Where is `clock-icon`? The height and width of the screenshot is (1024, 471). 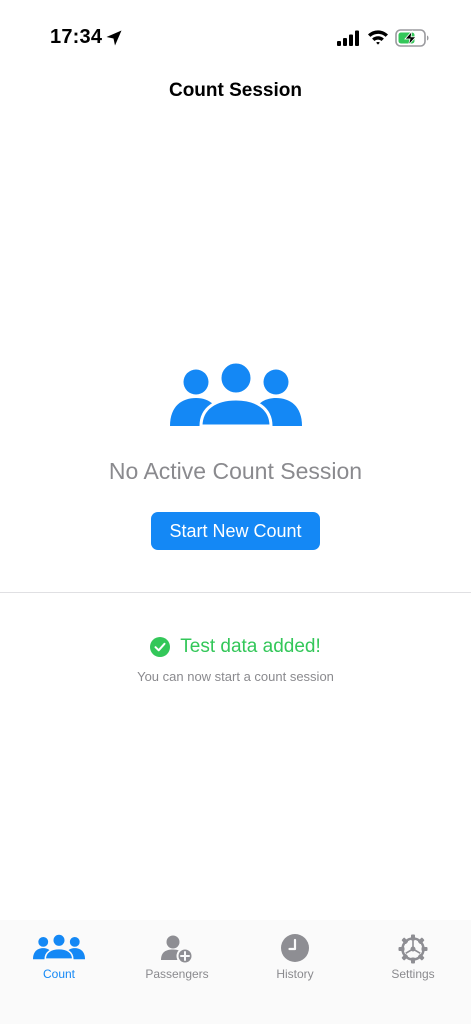 clock-icon is located at coordinates (295, 948).